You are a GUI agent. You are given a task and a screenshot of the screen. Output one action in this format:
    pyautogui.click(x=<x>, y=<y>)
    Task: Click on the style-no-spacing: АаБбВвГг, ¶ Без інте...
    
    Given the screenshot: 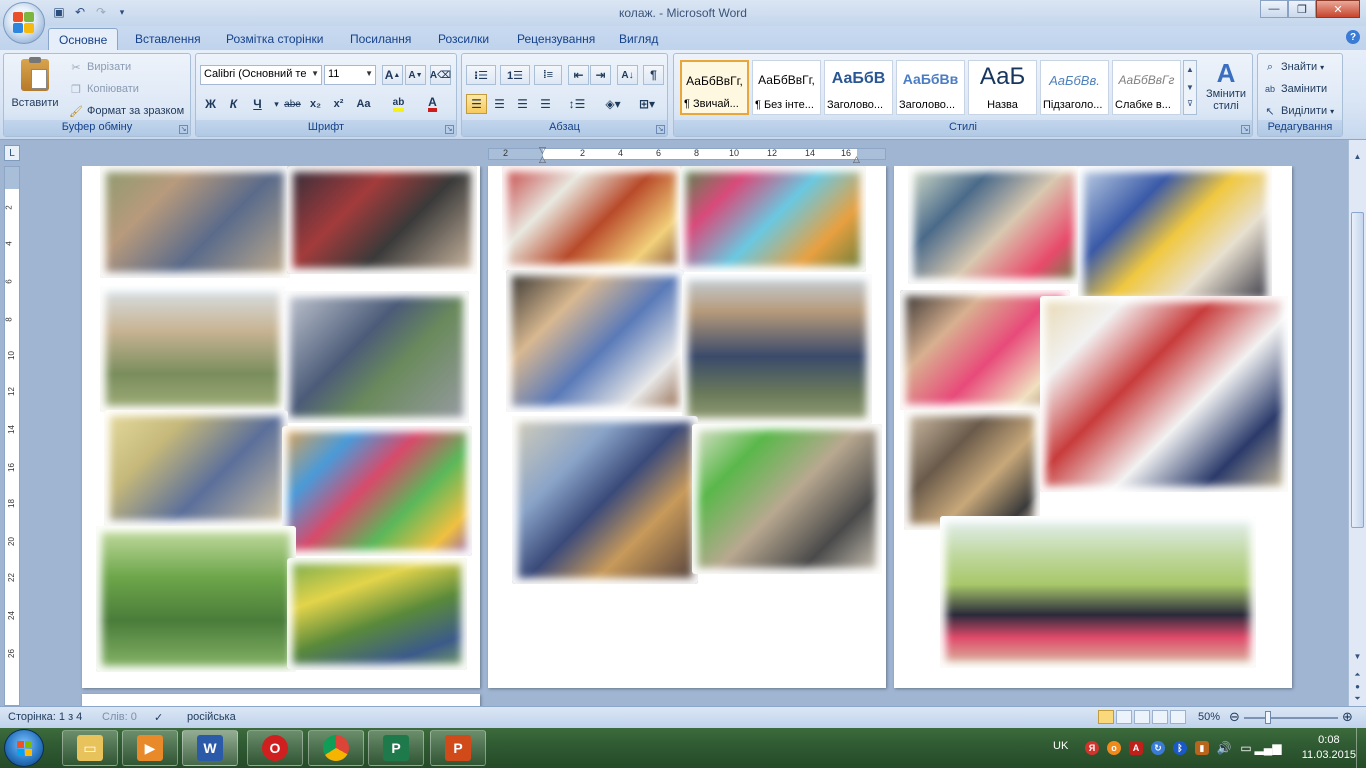 What is the action you would take?
    pyautogui.click(x=786, y=87)
    